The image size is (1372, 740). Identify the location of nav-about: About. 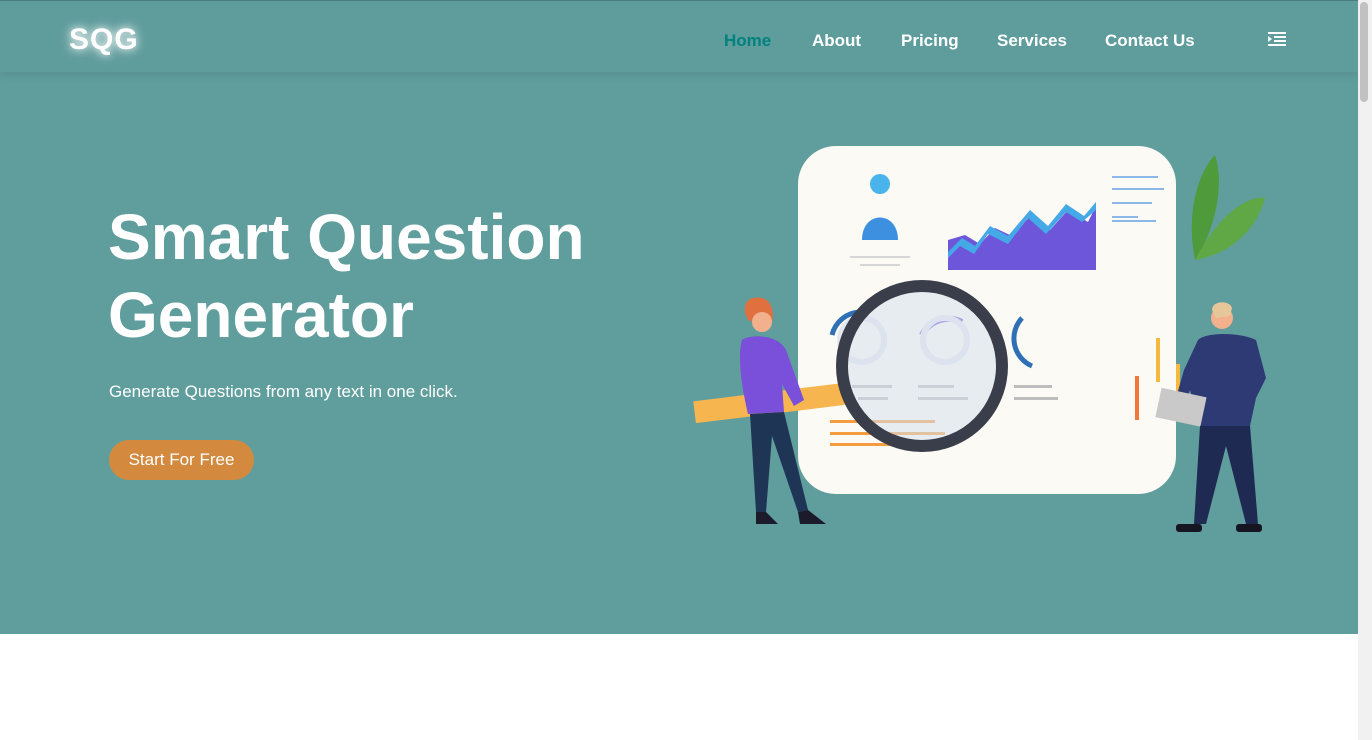
(836, 41).